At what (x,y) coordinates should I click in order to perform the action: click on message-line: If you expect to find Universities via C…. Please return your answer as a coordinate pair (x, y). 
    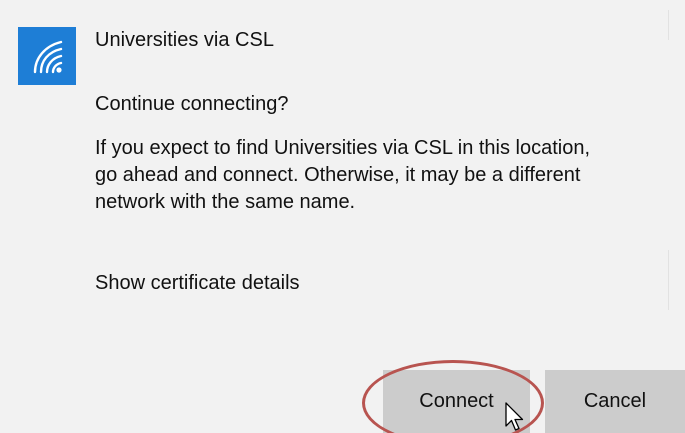
    Looking at the image, I should click on (343, 148).